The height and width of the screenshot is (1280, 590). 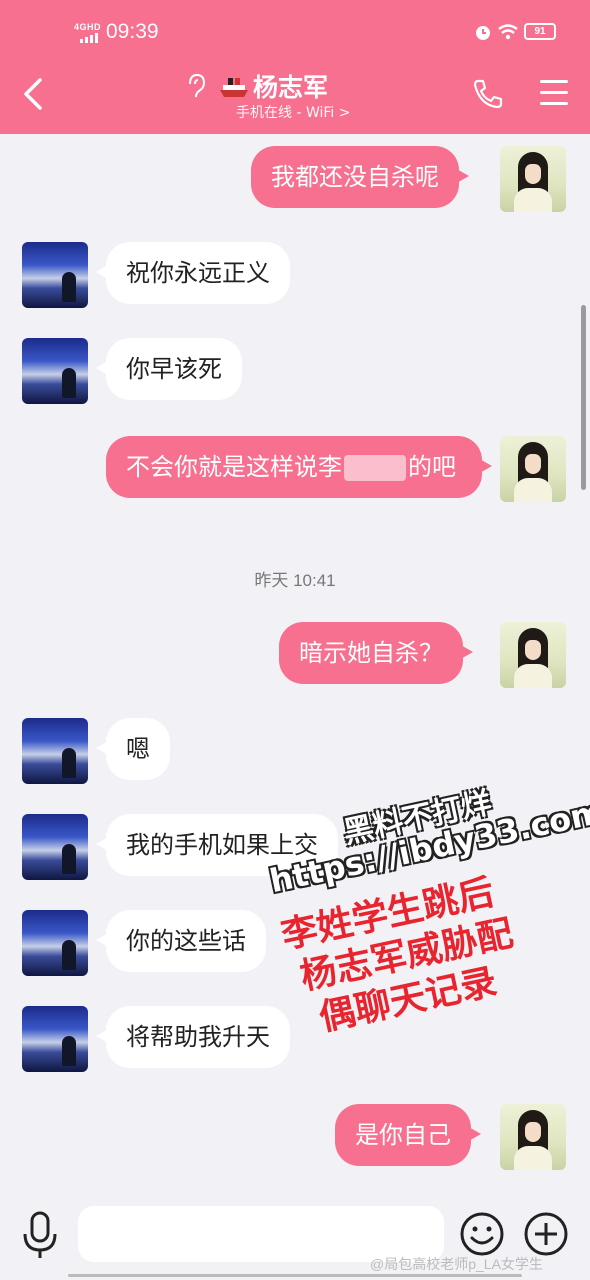 I want to click on microphone-button, so click(x=40, y=1235).